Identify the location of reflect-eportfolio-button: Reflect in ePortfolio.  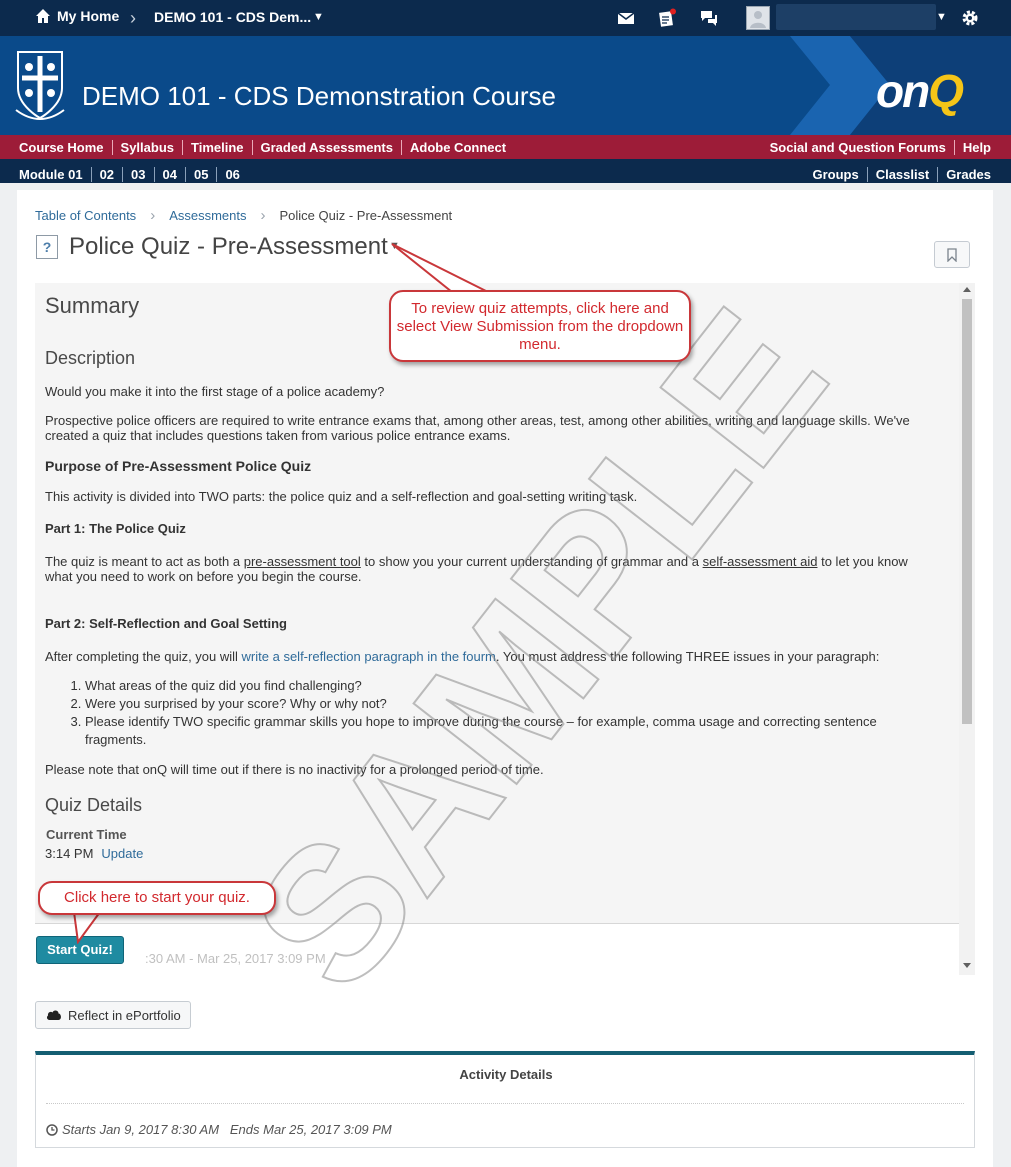
(113, 1015).